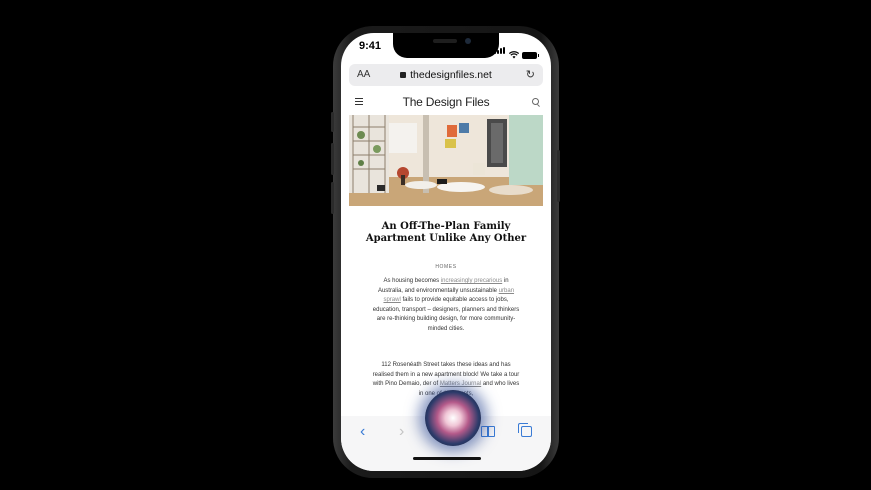  I want to click on status-time: 9:41, so click(370, 46).